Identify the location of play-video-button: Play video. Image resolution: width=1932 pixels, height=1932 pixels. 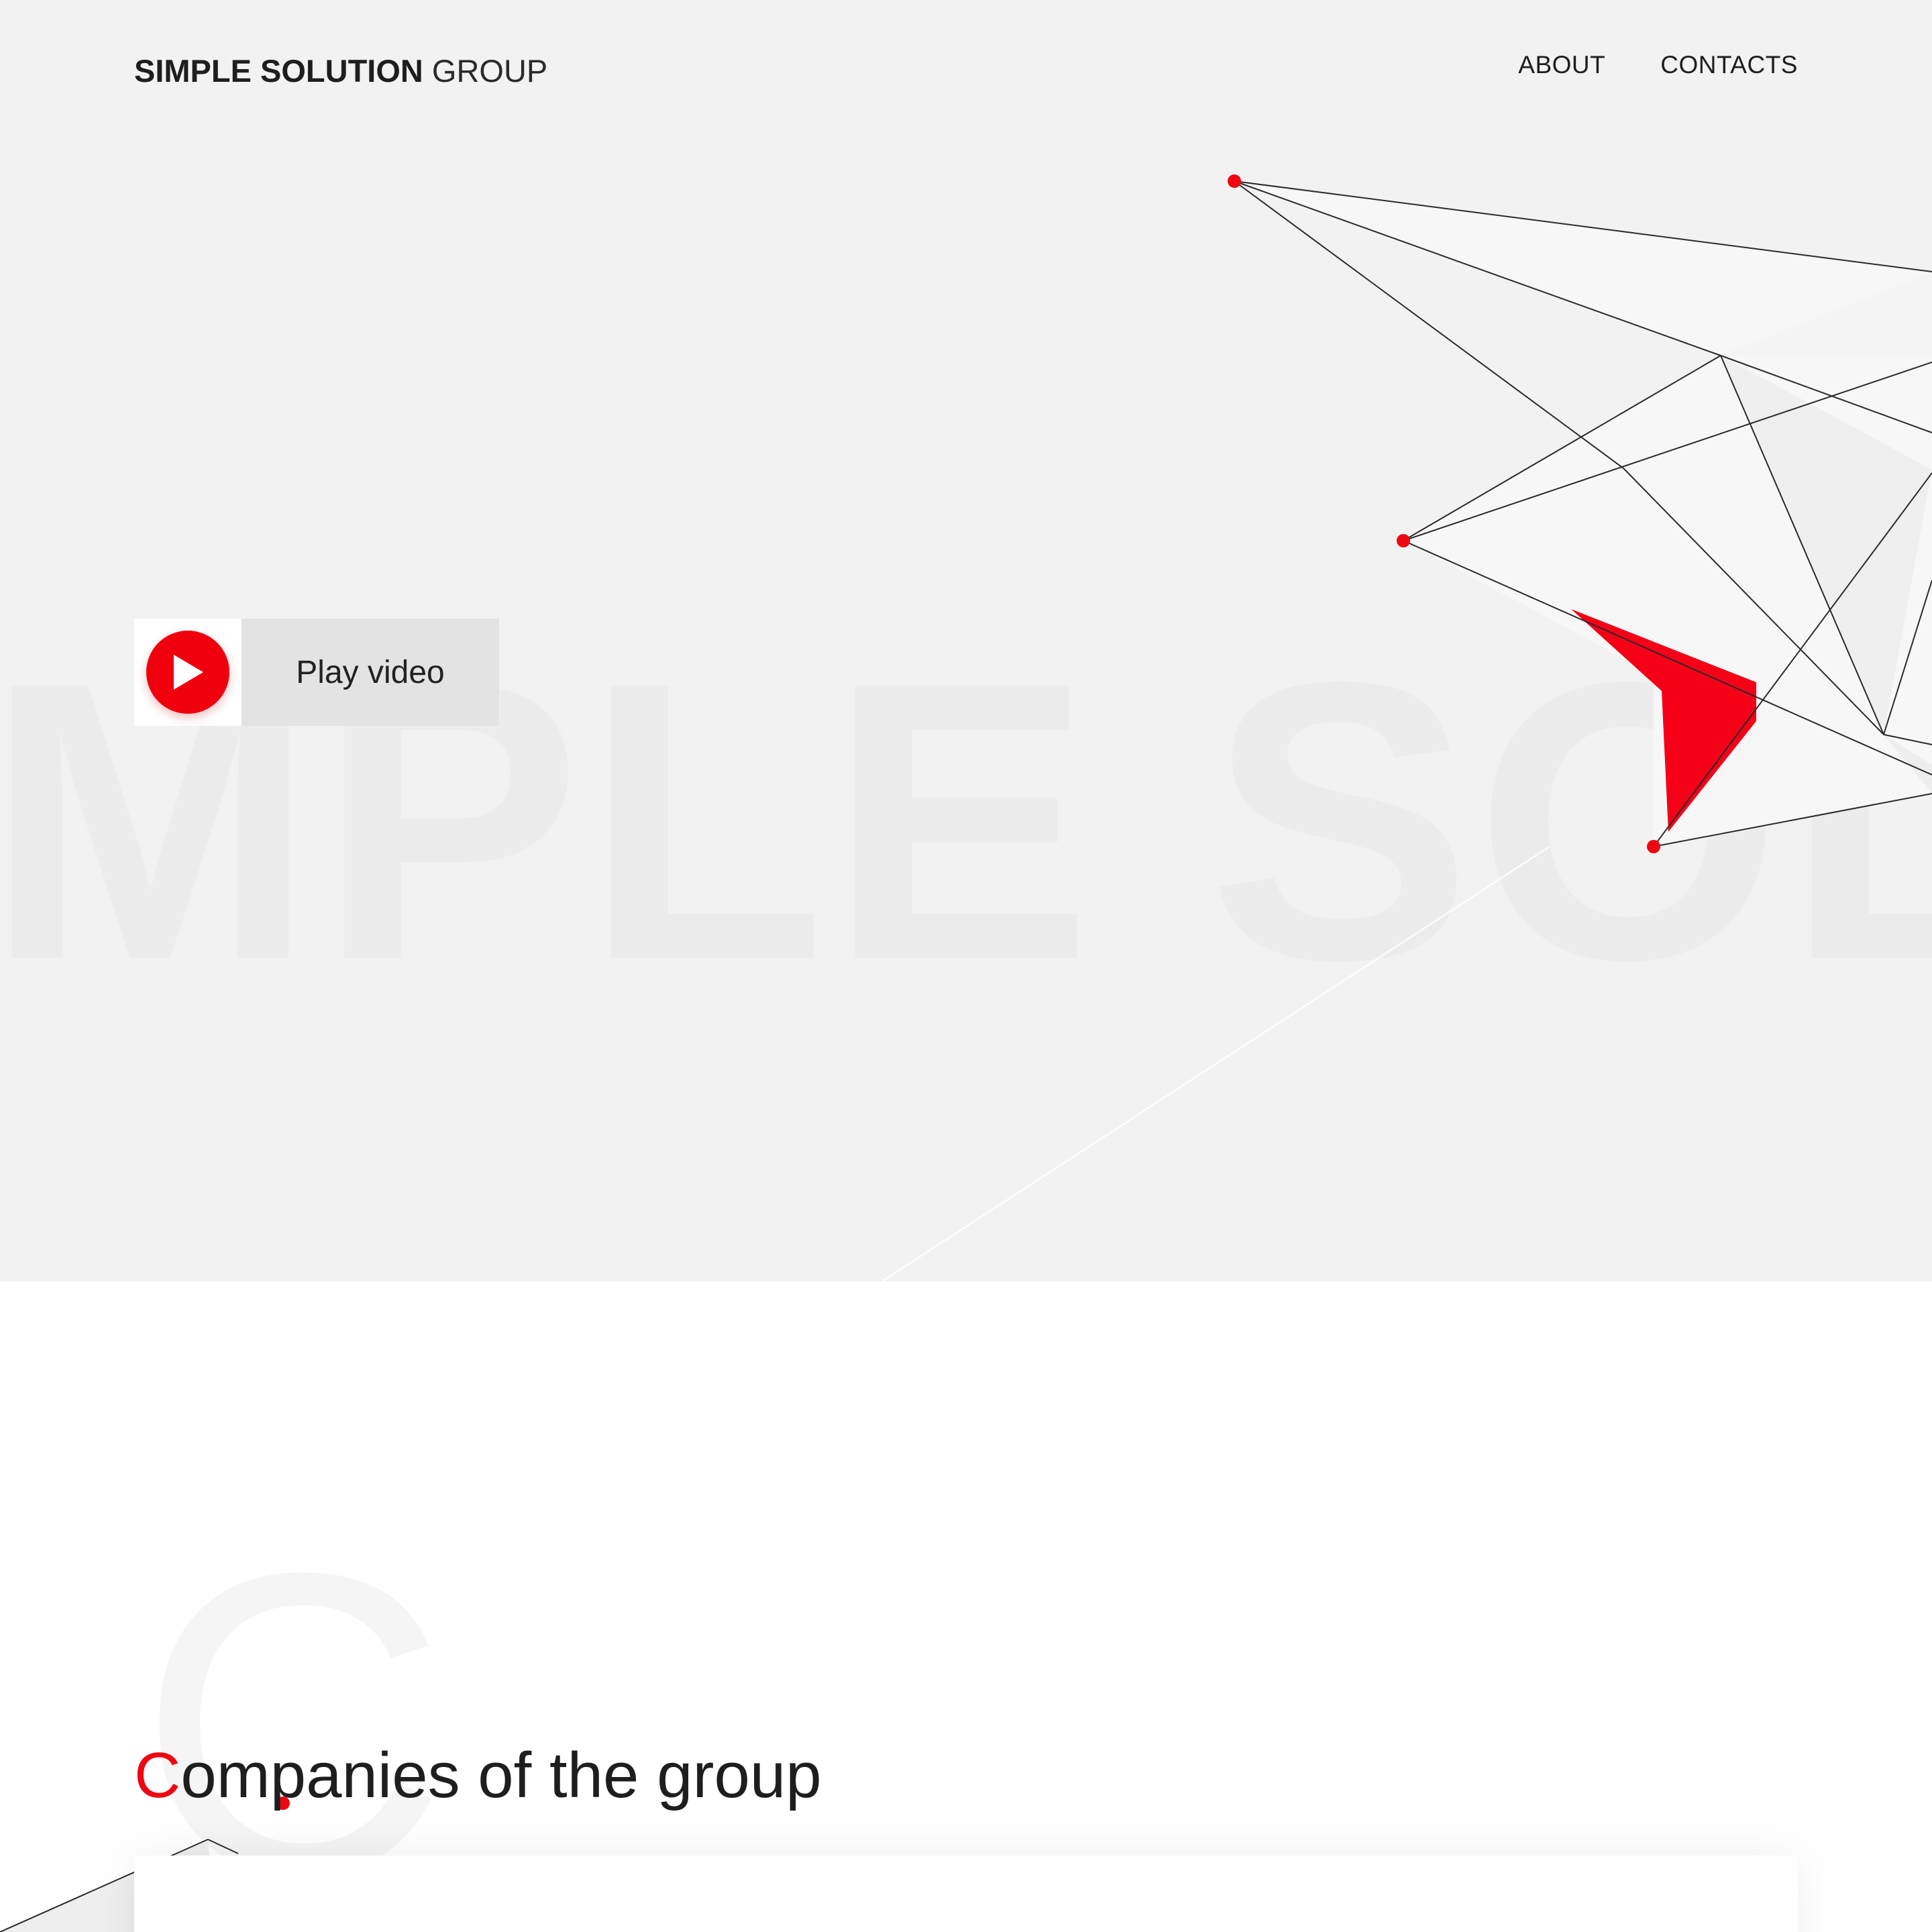
(316, 672).